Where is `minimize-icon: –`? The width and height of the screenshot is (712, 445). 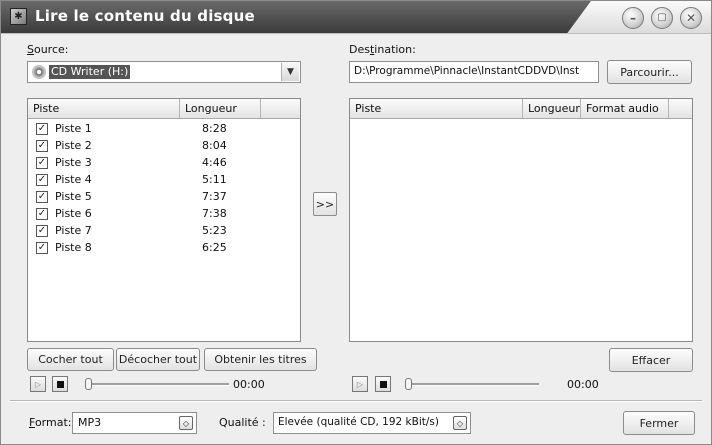 minimize-icon: – is located at coordinates (633, 18).